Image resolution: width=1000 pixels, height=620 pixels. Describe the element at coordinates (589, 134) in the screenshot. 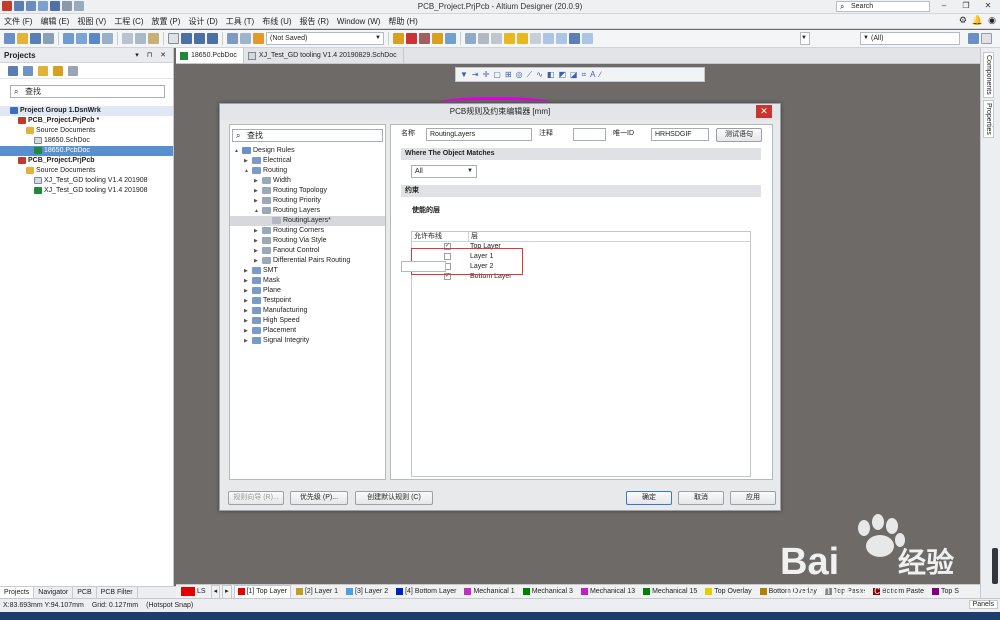

I see `comment-input` at that location.